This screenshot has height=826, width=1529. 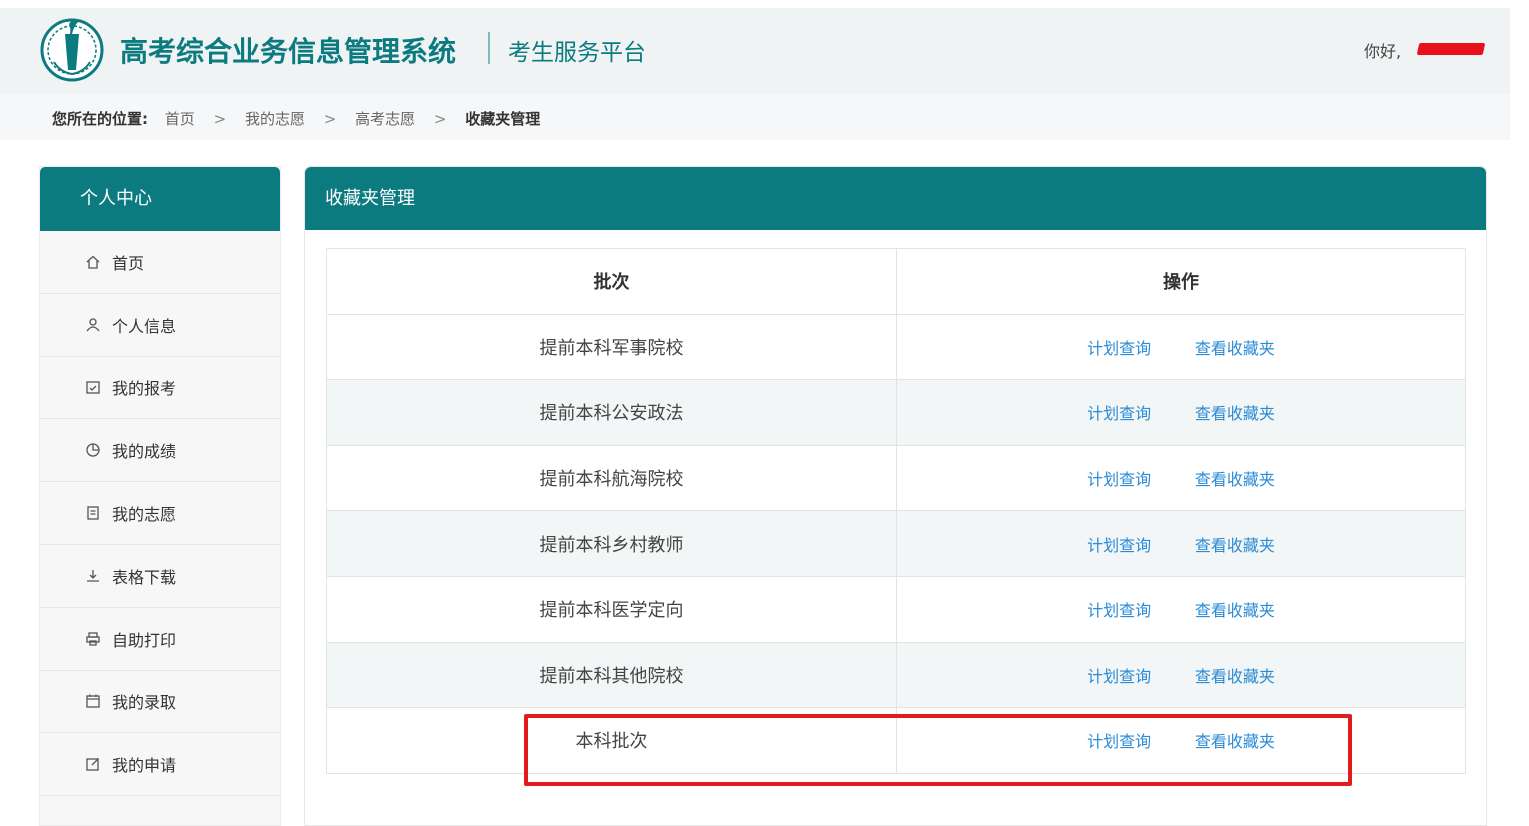 What do you see at coordinates (93, 639) in the screenshot?
I see `printer-icon` at bounding box center [93, 639].